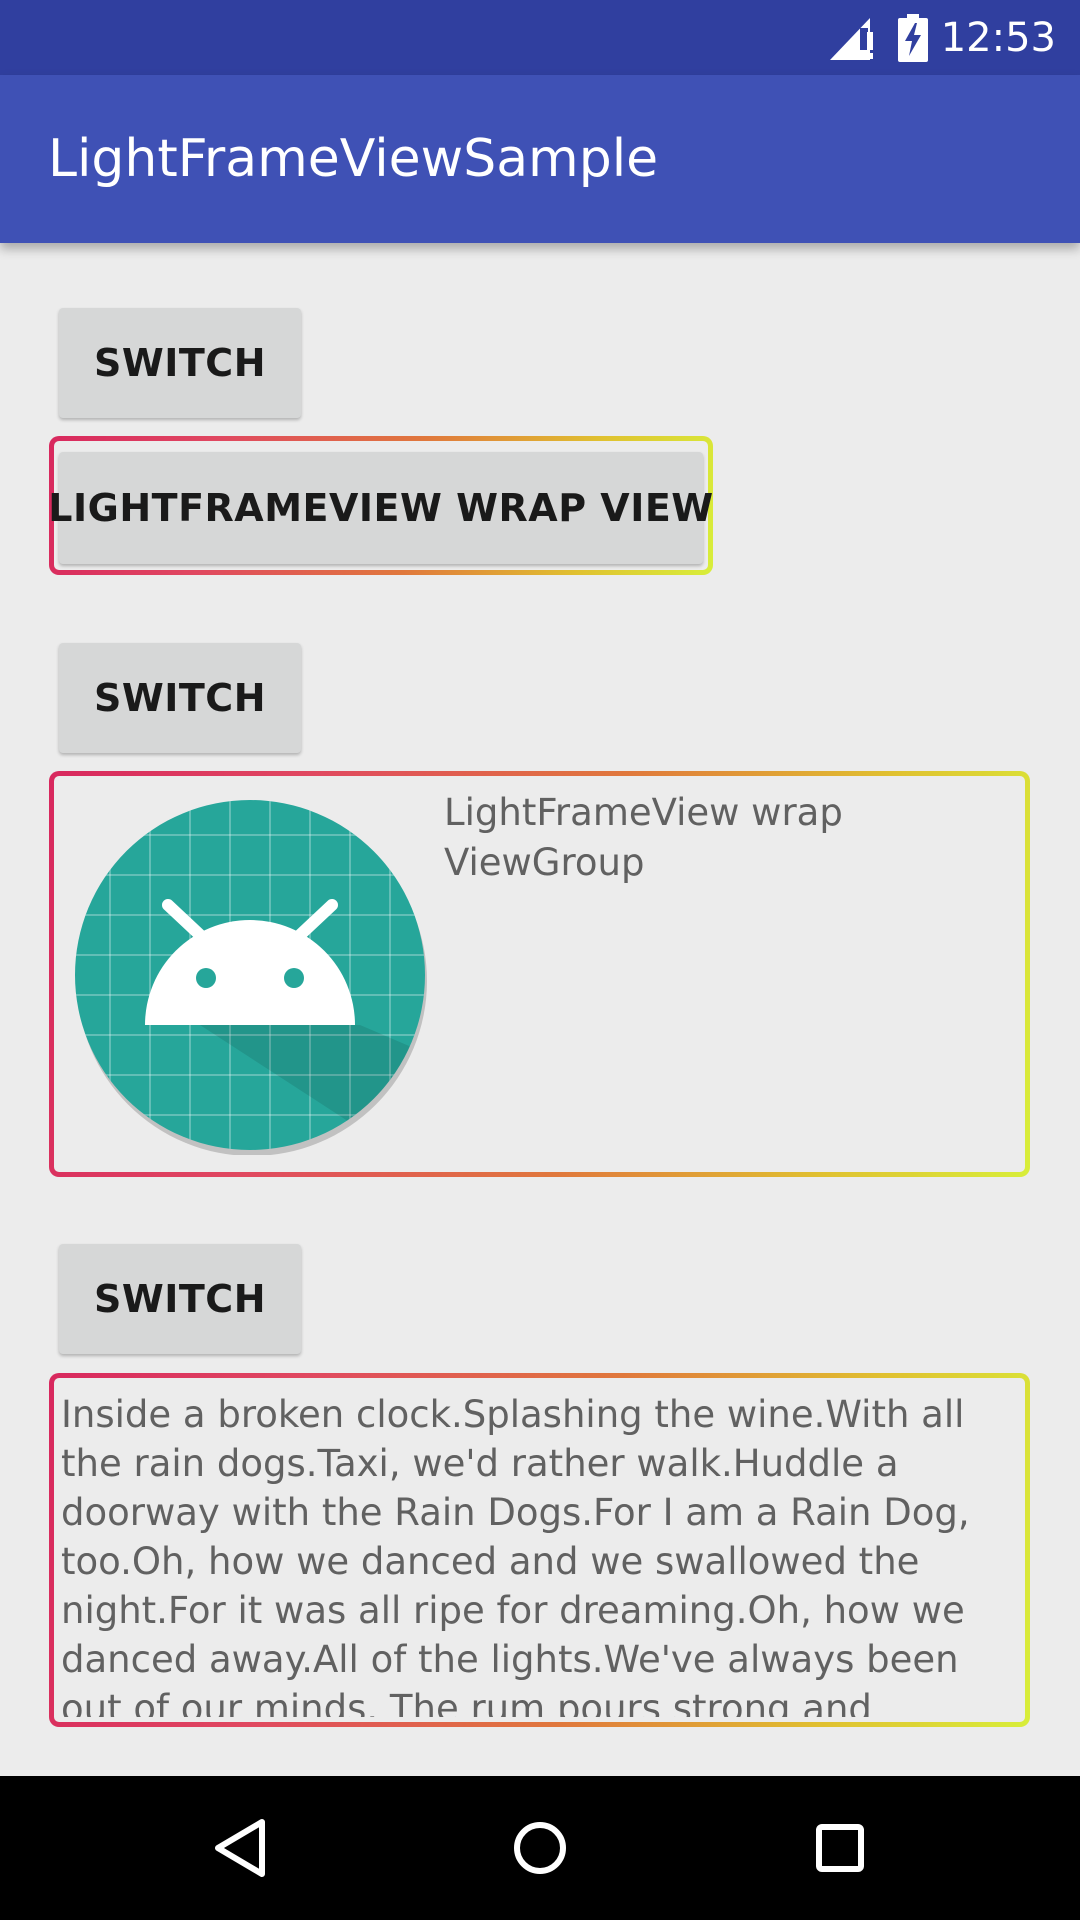 The image size is (1080, 1920). Describe the element at coordinates (180, 1299) in the screenshot. I see `switch-button-3: SWITCH` at that location.